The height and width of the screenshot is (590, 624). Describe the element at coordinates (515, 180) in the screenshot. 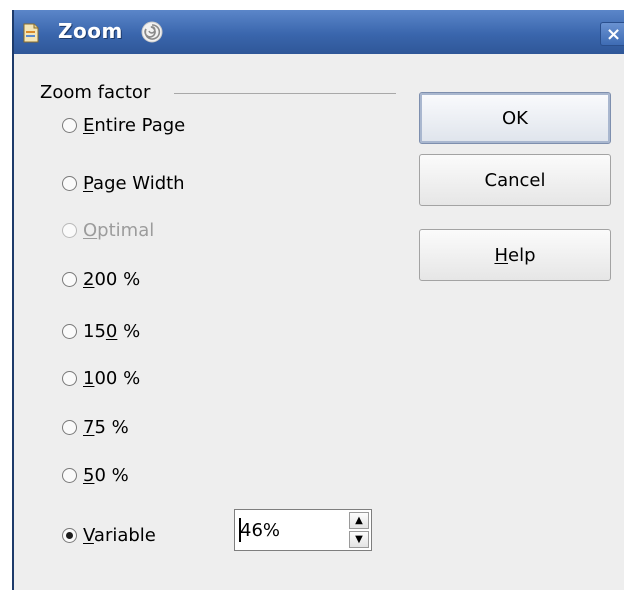

I see `cancel-button: Cancel` at that location.